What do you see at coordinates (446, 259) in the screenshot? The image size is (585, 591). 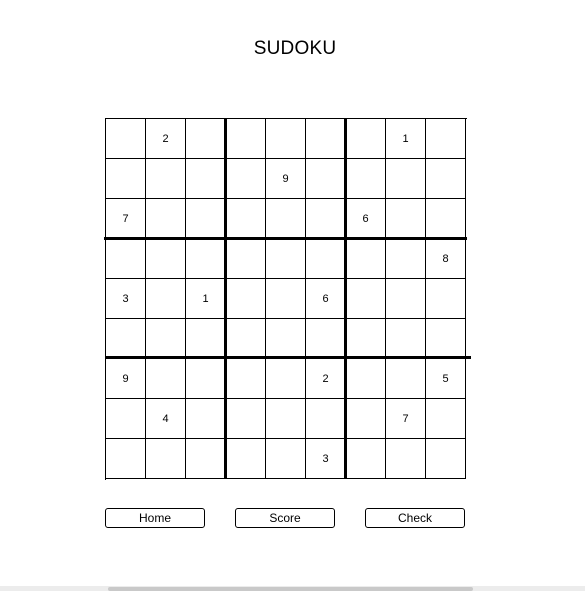 I see `sudoku-cell: 8` at bounding box center [446, 259].